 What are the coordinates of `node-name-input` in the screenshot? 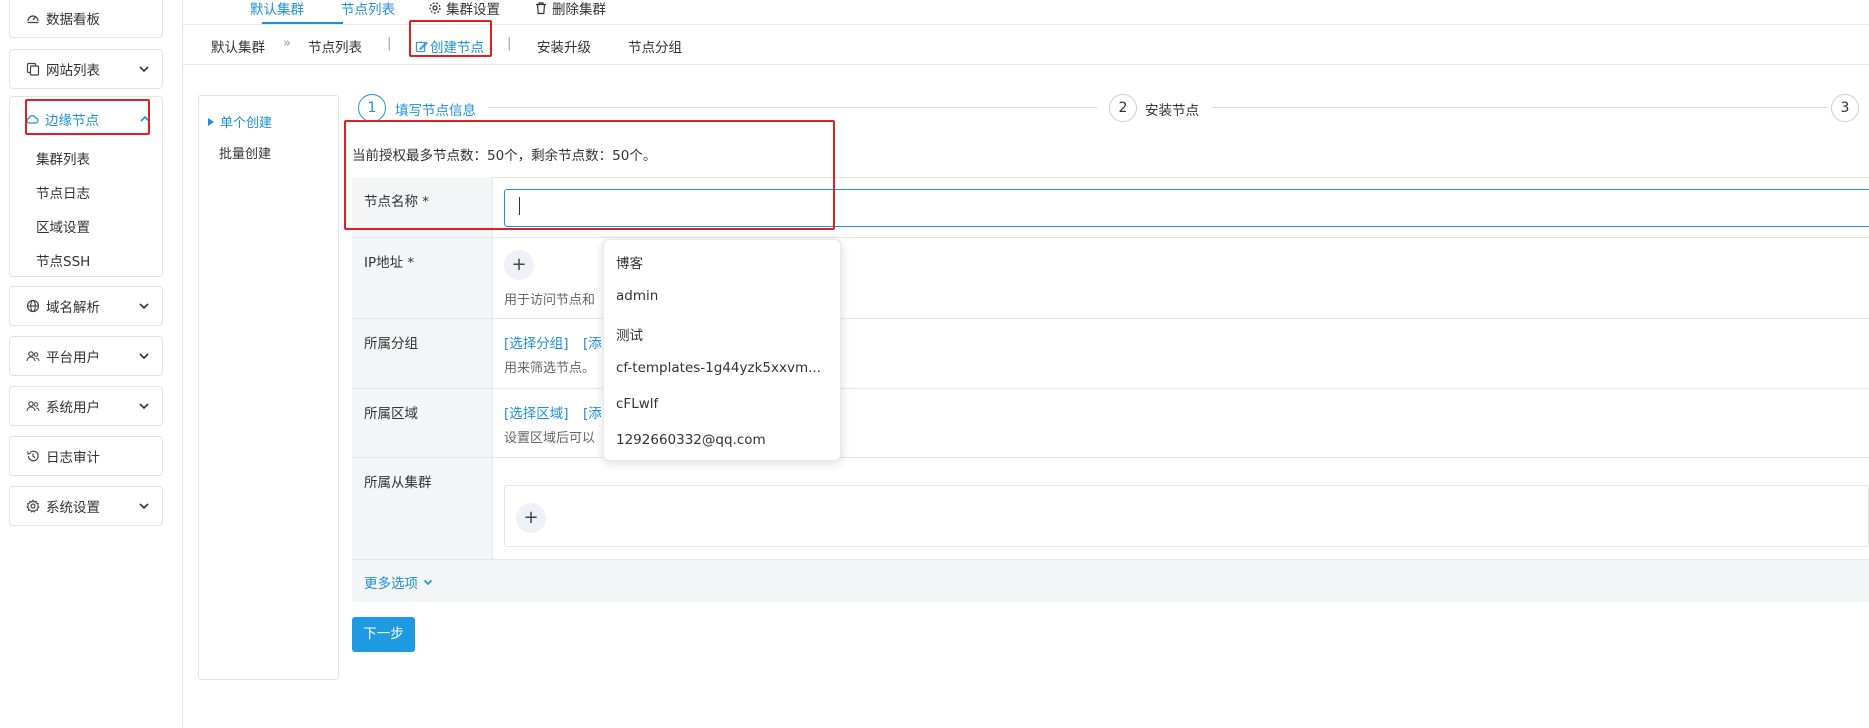 It's located at (1186, 208).